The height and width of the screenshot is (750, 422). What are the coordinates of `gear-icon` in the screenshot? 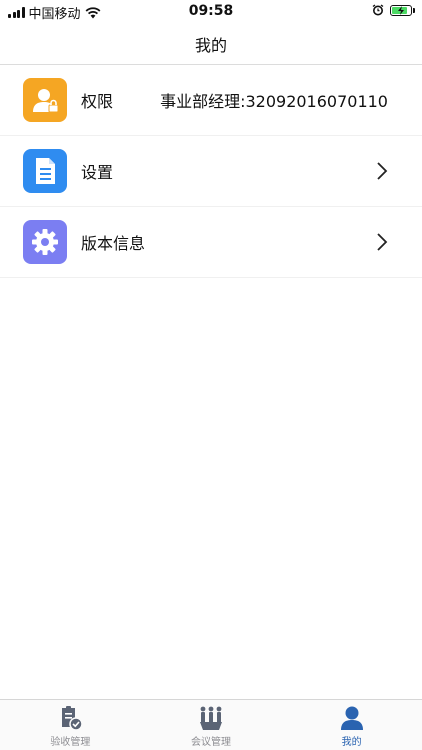 It's located at (45, 242).